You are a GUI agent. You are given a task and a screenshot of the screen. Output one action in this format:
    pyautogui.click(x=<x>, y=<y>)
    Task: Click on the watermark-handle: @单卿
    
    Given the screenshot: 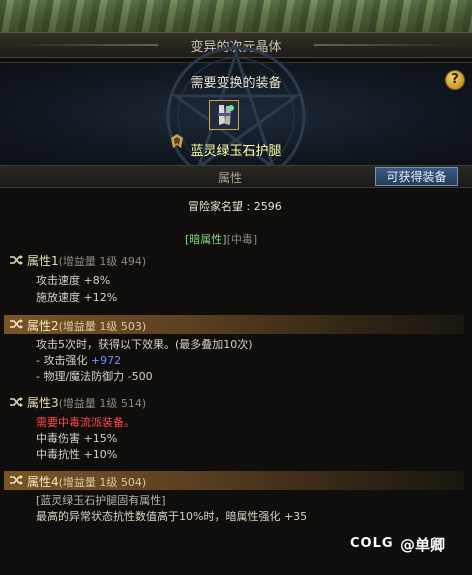 What is the action you would take?
    pyautogui.click(x=423, y=545)
    